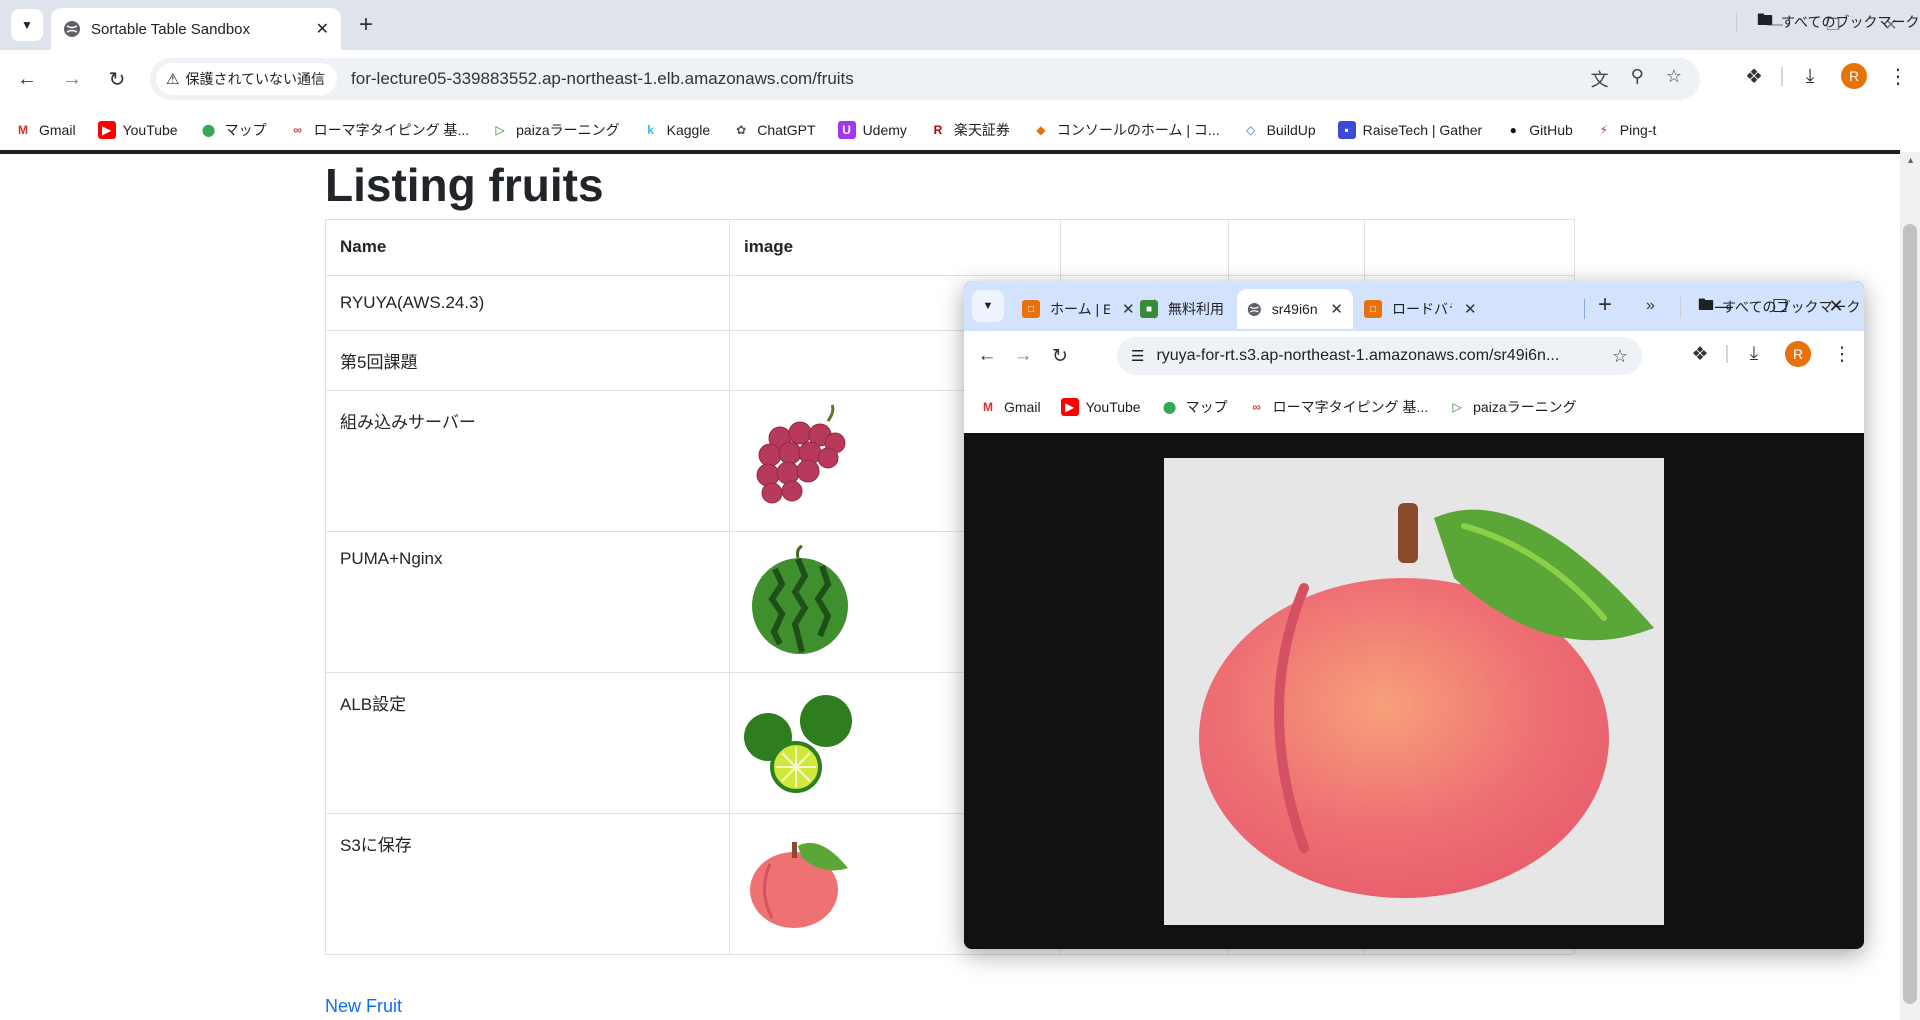  What do you see at coordinates (1426, 700) in the screenshot?
I see `peach-illustration` at bounding box center [1426, 700].